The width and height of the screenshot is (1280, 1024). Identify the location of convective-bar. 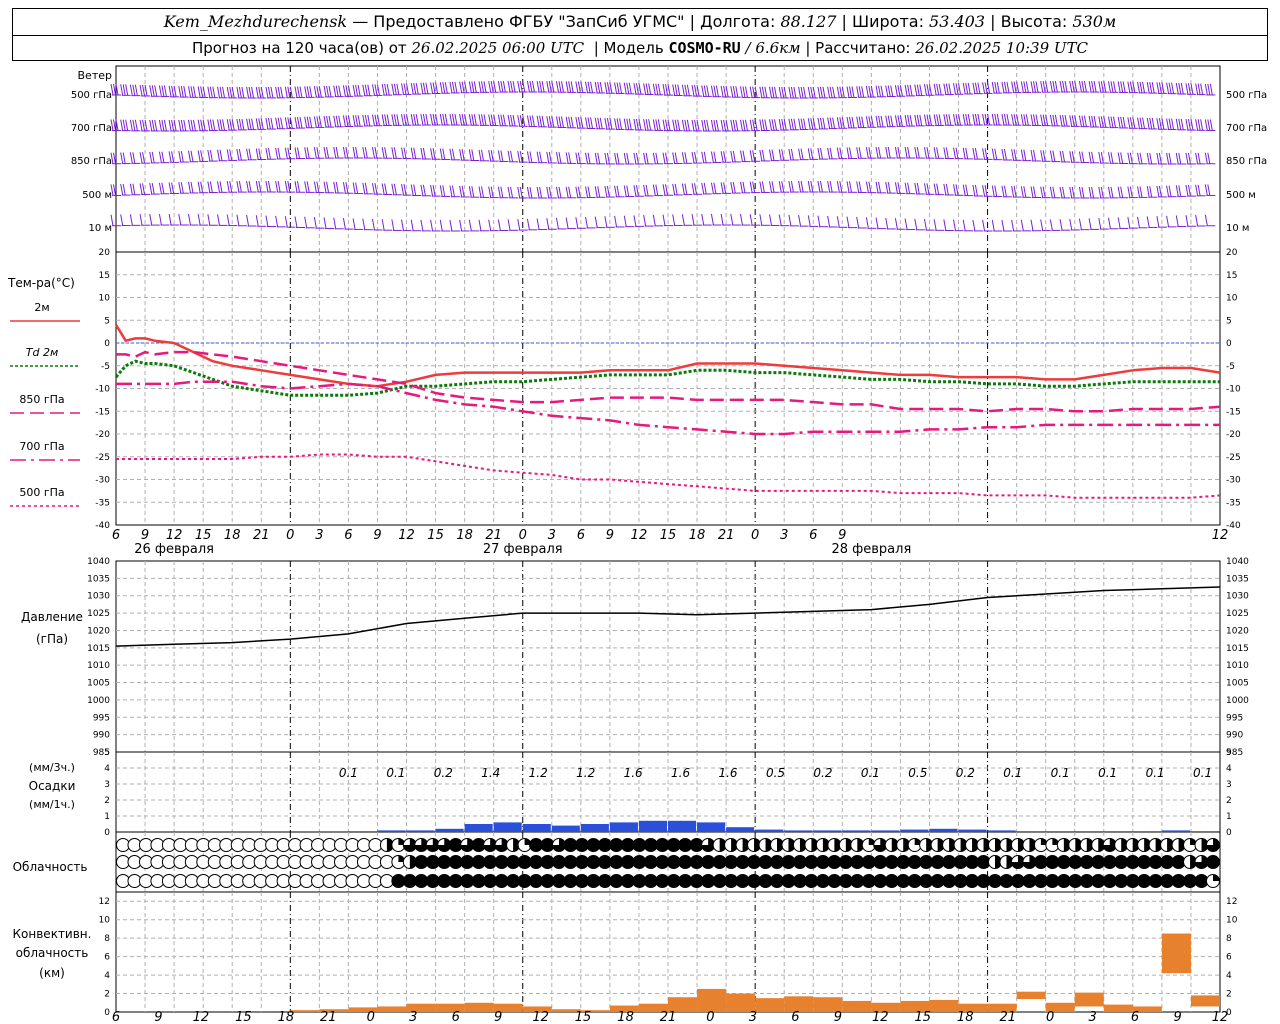
(1205, 1001).